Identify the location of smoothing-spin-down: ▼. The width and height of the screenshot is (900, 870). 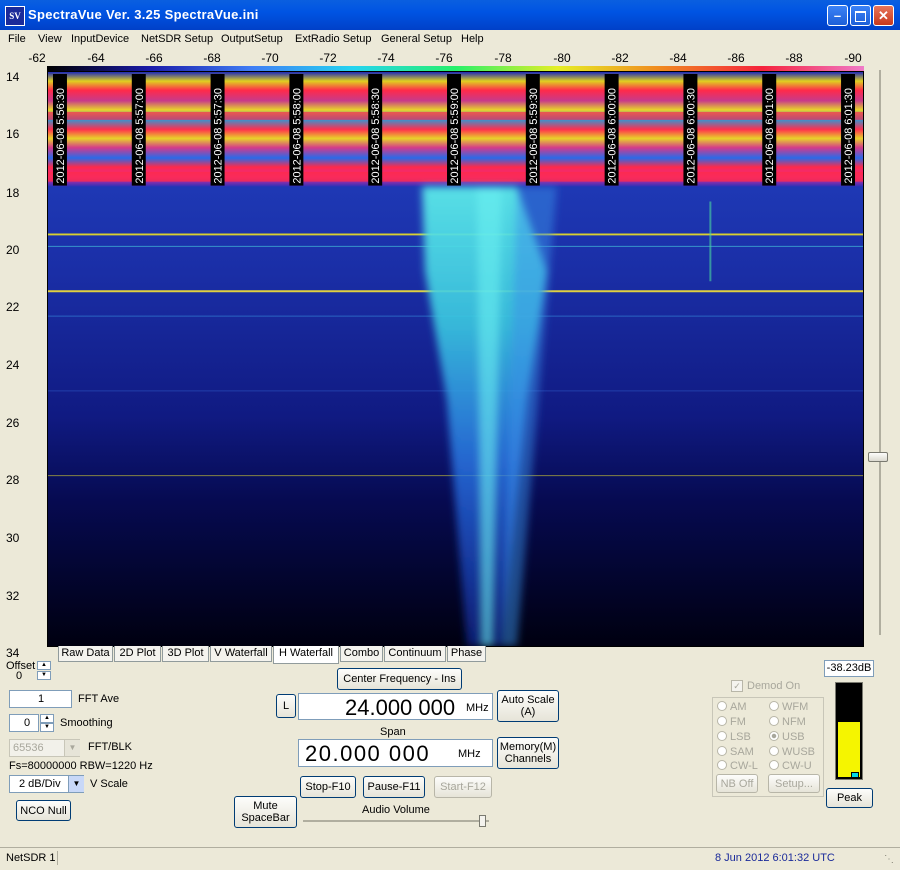
(47, 727).